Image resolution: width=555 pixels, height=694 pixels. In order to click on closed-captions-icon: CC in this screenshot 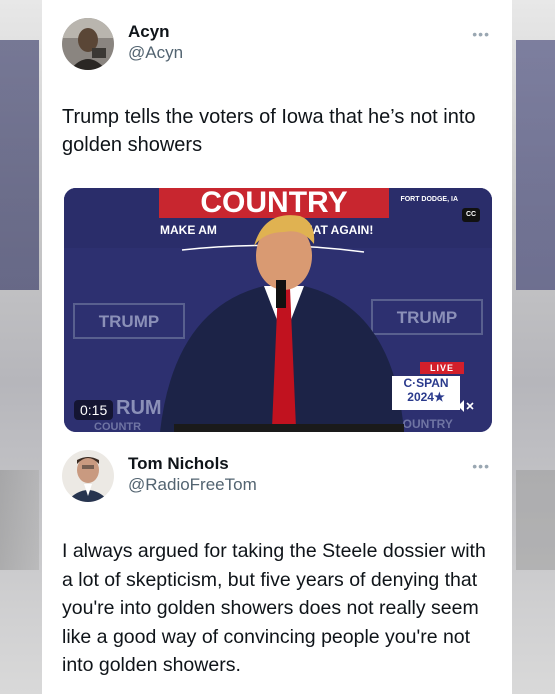, I will do `click(471, 215)`.